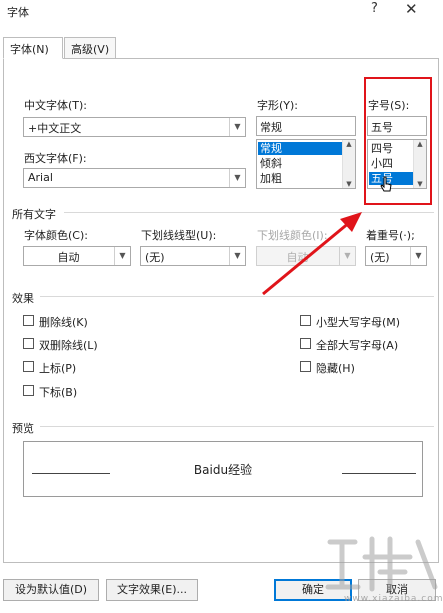 The width and height of the screenshot is (443, 613). What do you see at coordinates (55, 158) in the screenshot?
I see `western-font-label: 西文字体(F):` at bounding box center [55, 158].